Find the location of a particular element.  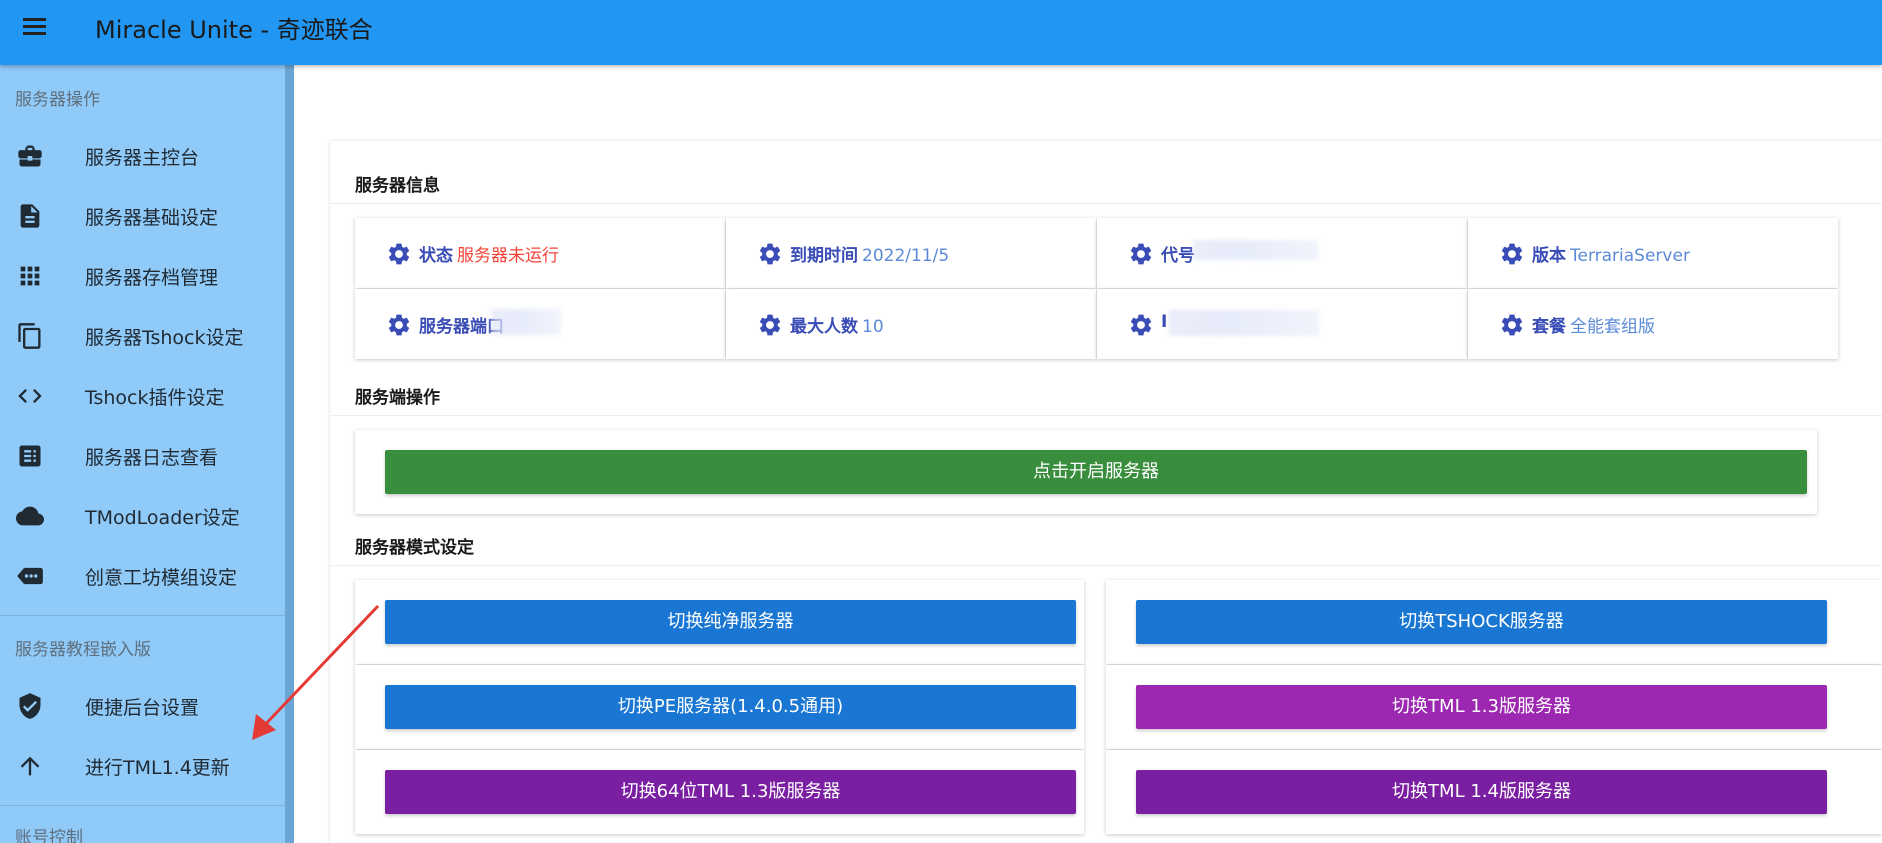

sidebar-item-console: 服务器主控台 is located at coordinates (142, 156).